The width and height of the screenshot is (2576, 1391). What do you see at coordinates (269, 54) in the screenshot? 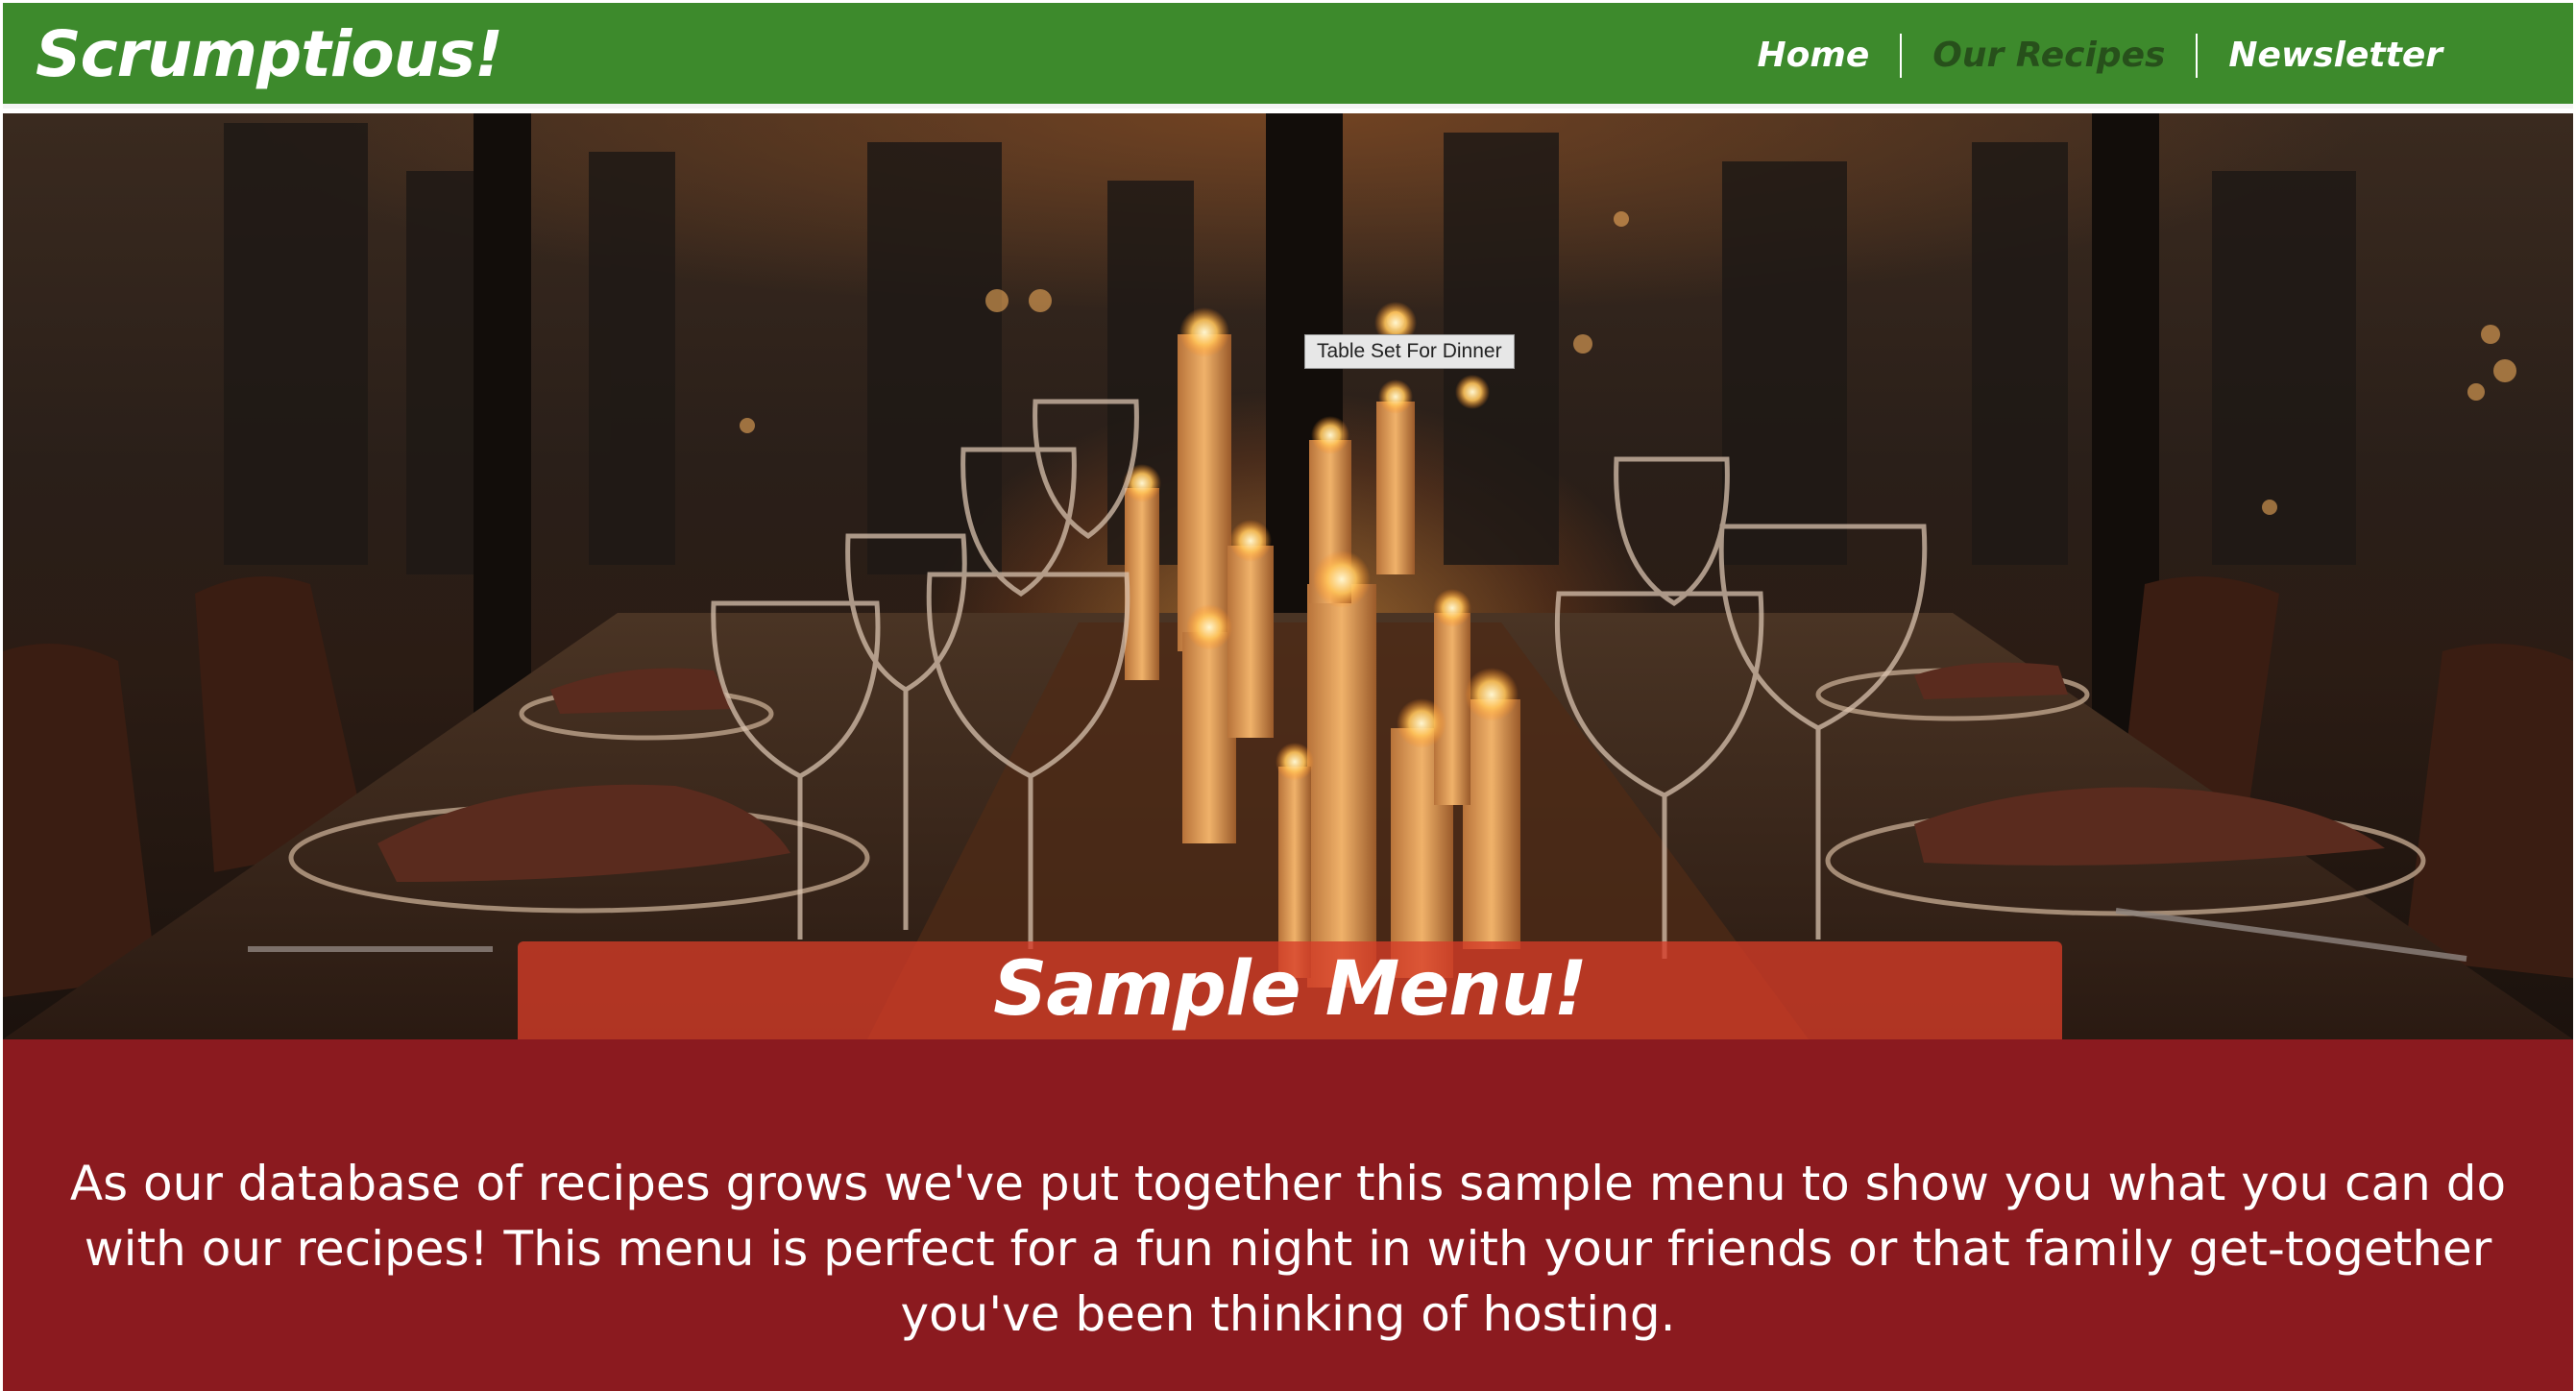
I see `site-logo: Scrumptious!` at bounding box center [269, 54].